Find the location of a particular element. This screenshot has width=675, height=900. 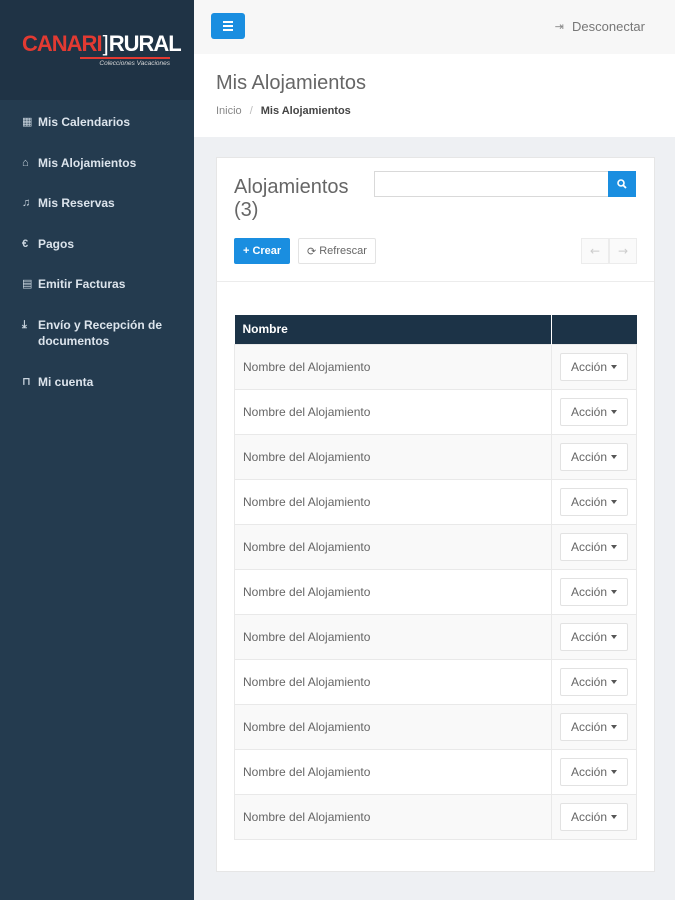

invoice-icon: ▤ is located at coordinates (27, 284).